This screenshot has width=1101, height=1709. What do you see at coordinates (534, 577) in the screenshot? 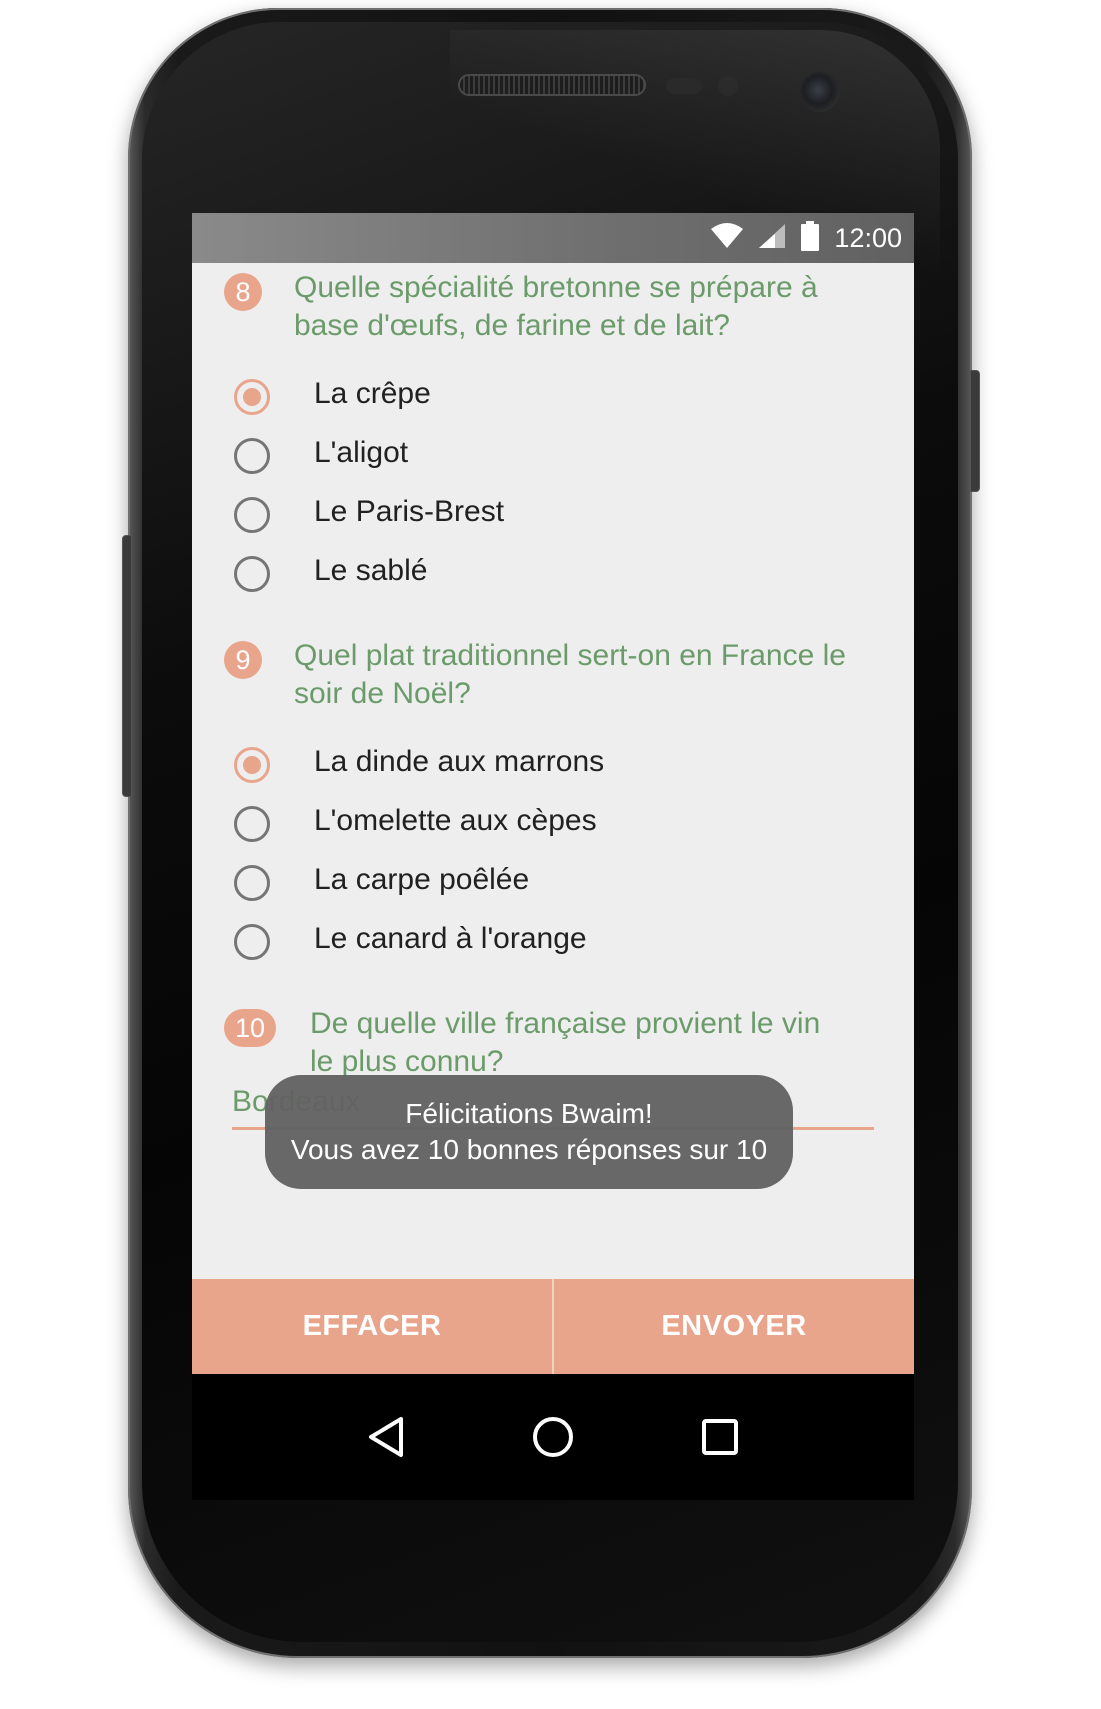
I see `radio-option: Le sablé` at bounding box center [534, 577].